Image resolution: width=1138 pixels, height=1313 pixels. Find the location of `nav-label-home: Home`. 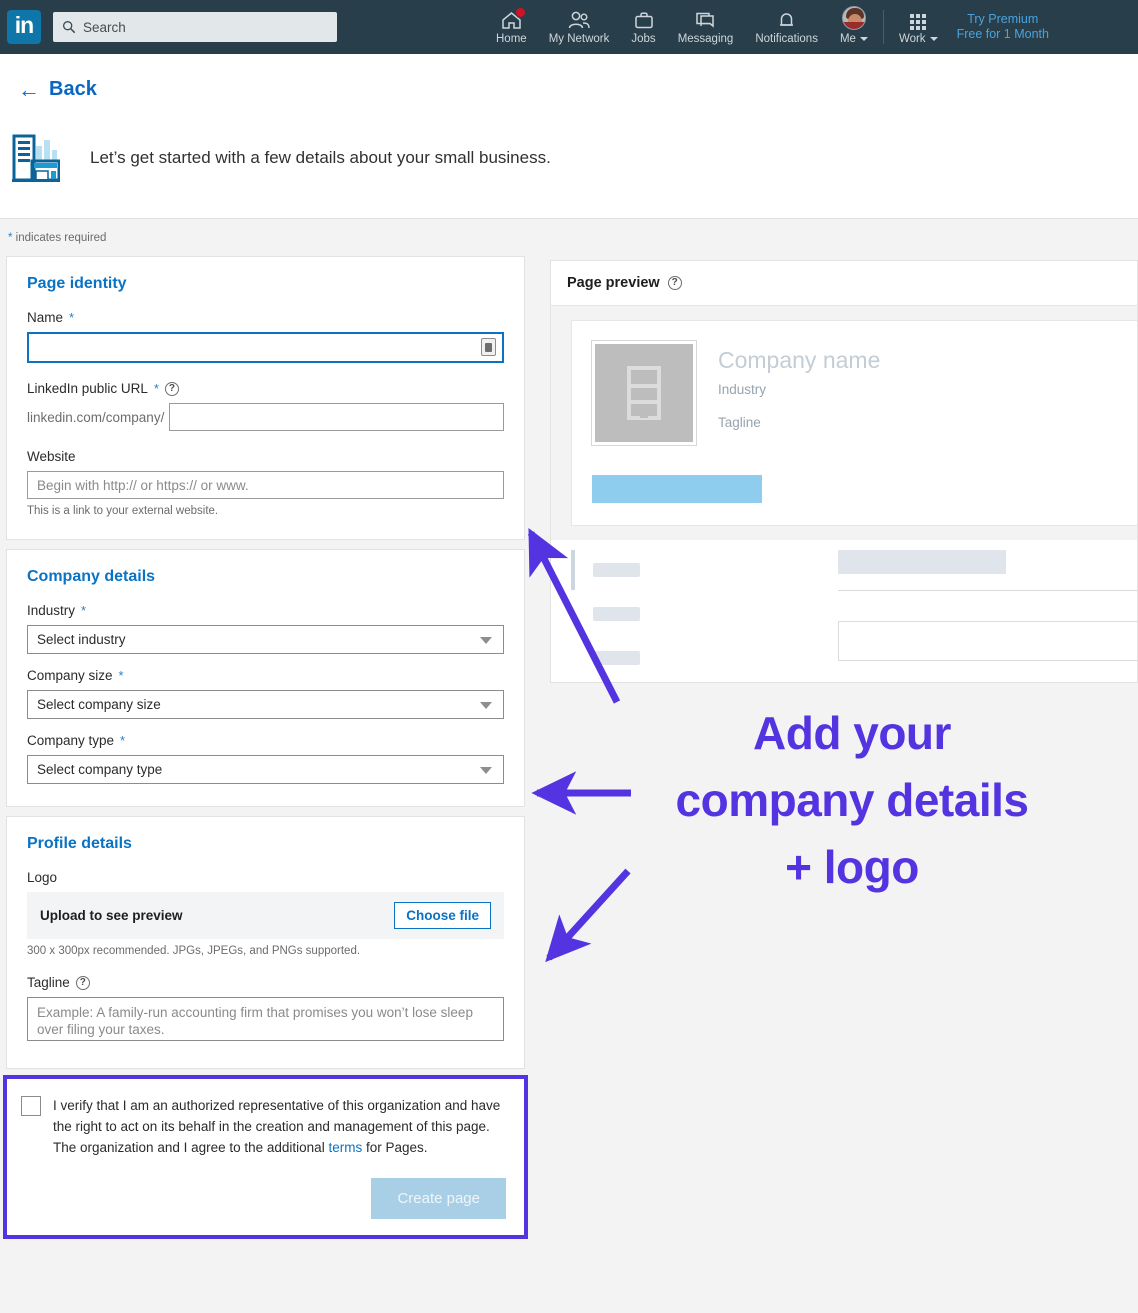

nav-label-home: Home is located at coordinates (511, 39).